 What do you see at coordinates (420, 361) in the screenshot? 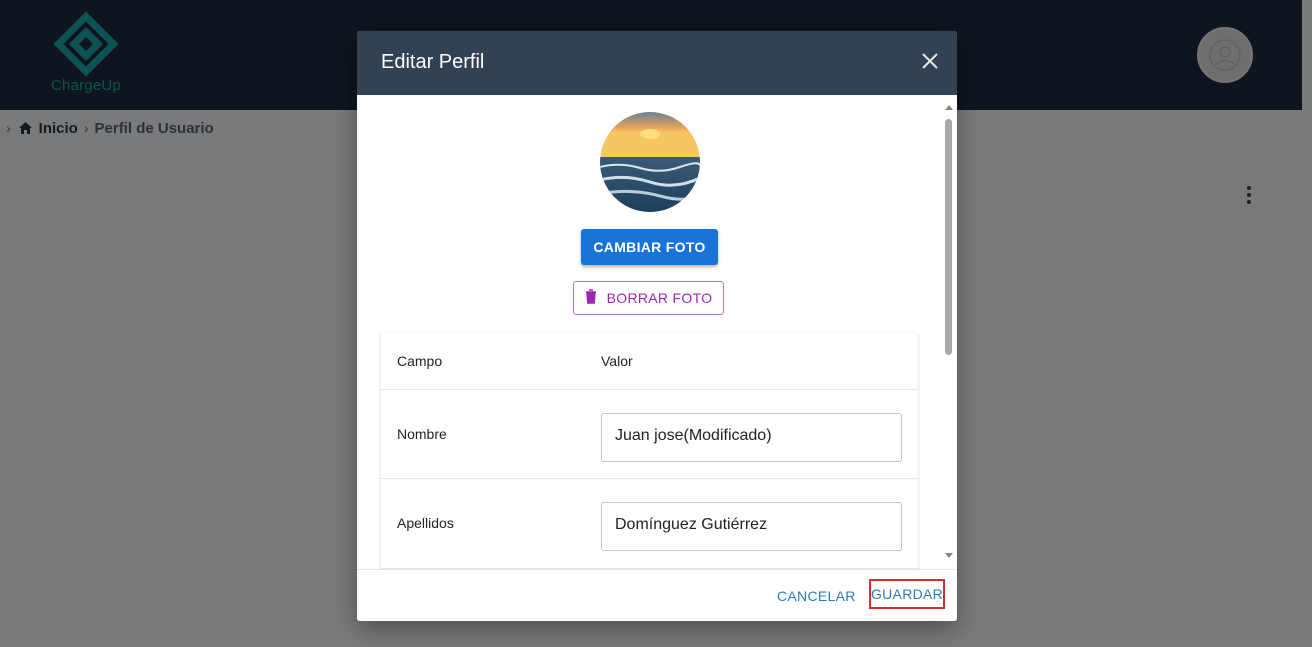
I see `column-header-campo: Campo` at bounding box center [420, 361].